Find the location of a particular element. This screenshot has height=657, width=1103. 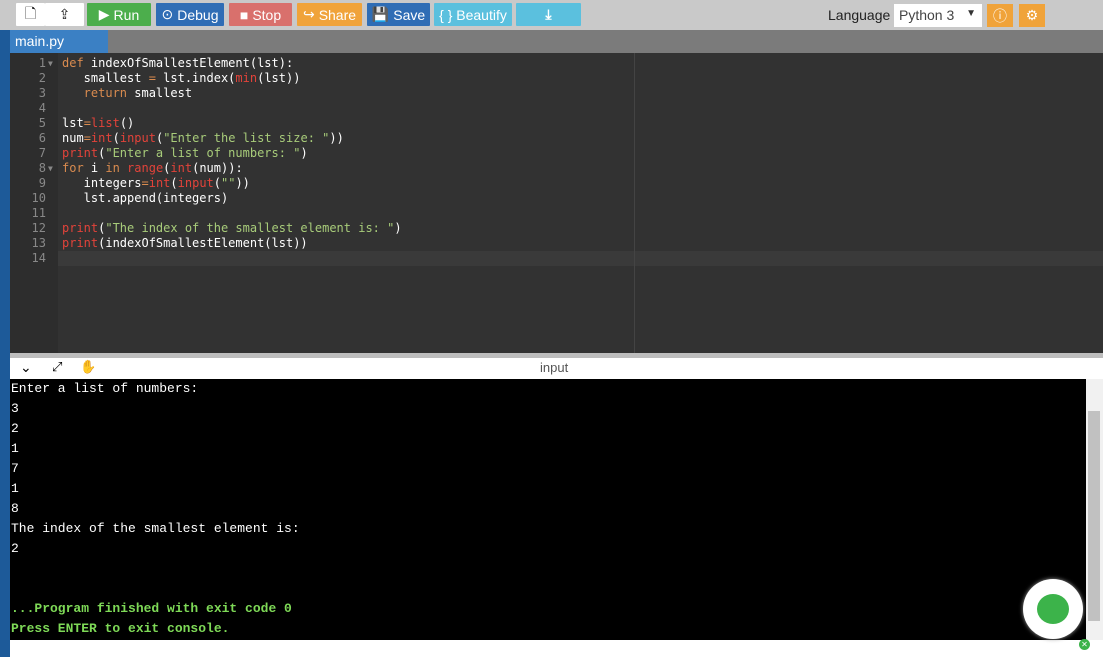

console-scrollbar is located at coordinates (1094, 509).